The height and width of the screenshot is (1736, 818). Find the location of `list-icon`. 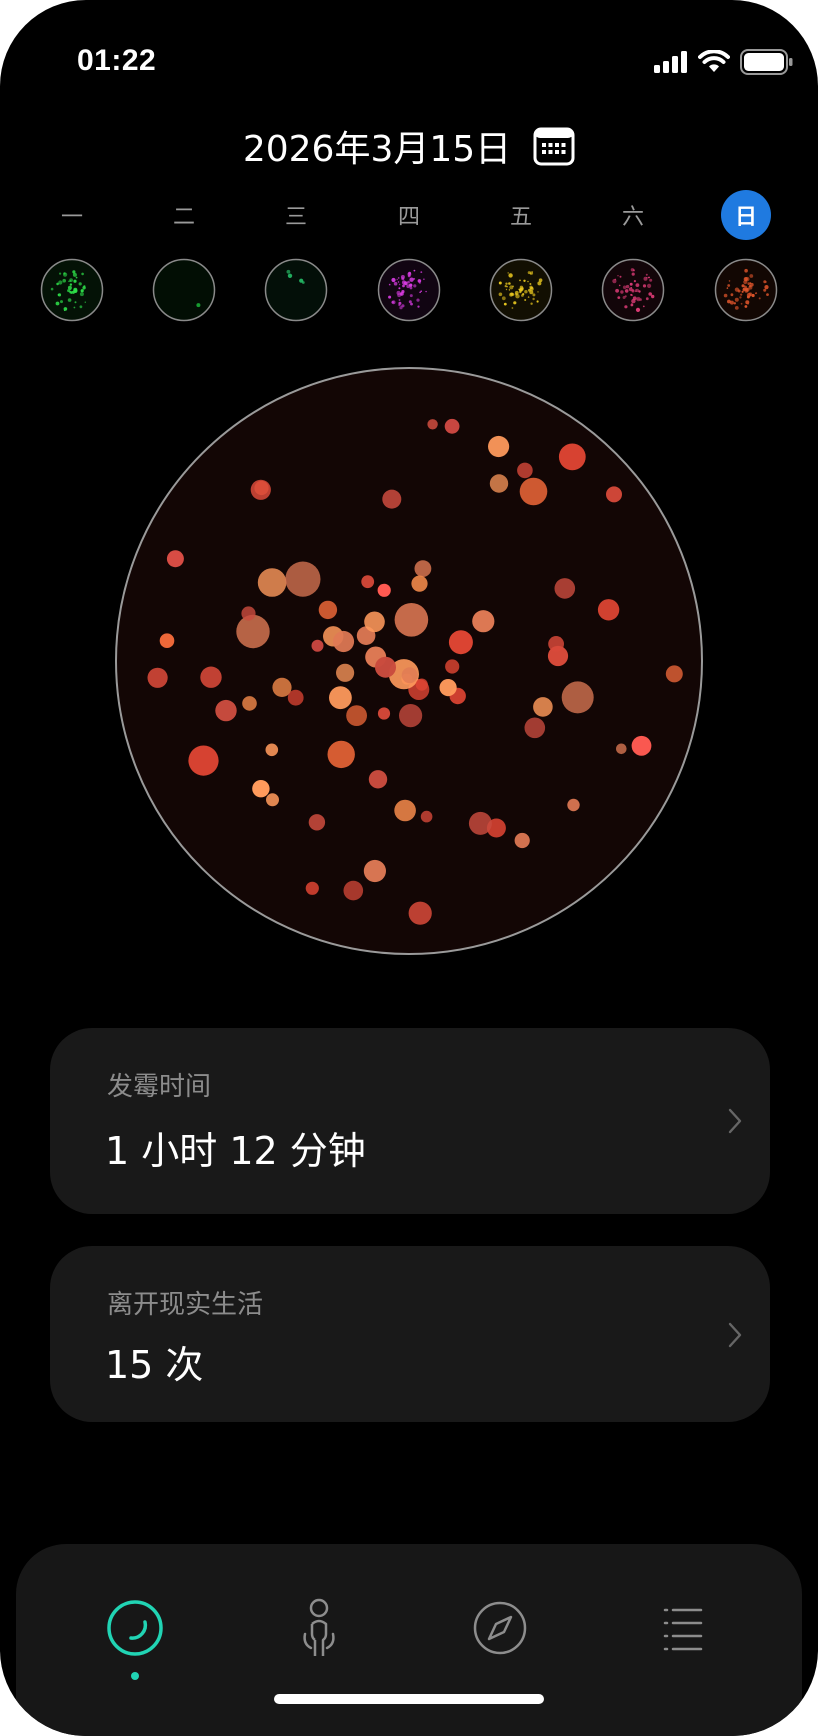

list-icon is located at coordinates (683, 1629).